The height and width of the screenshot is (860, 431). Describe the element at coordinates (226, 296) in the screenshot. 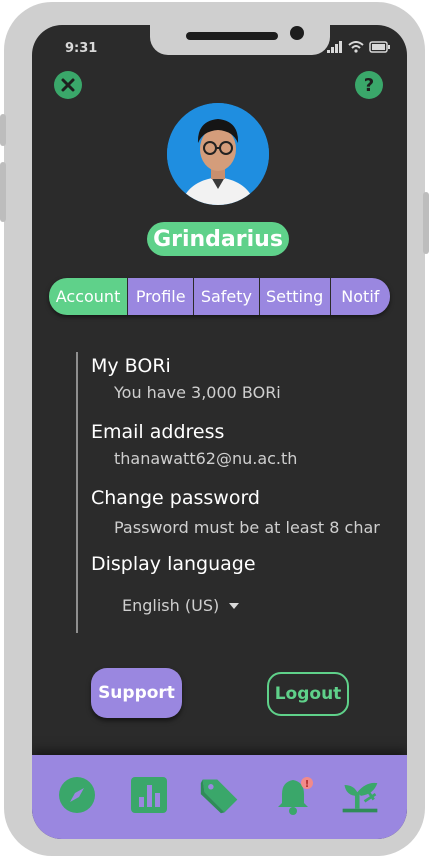

I see `tab-safety: Safety` at that location.